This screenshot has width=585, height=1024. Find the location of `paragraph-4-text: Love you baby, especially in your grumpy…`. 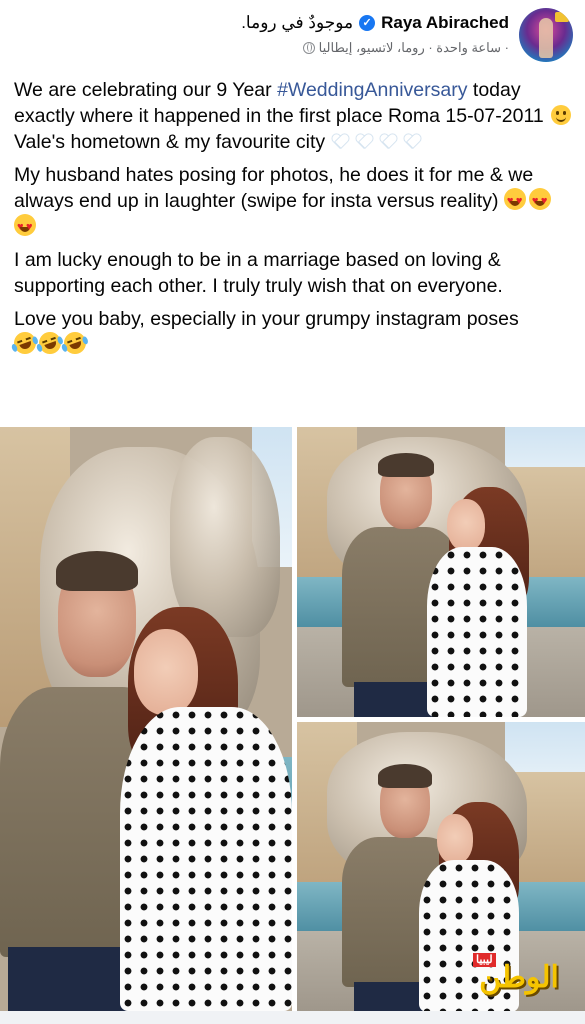

paragraph-4-text: Love you baby, especially in your grumpy… is located at coordinates (266, 319).